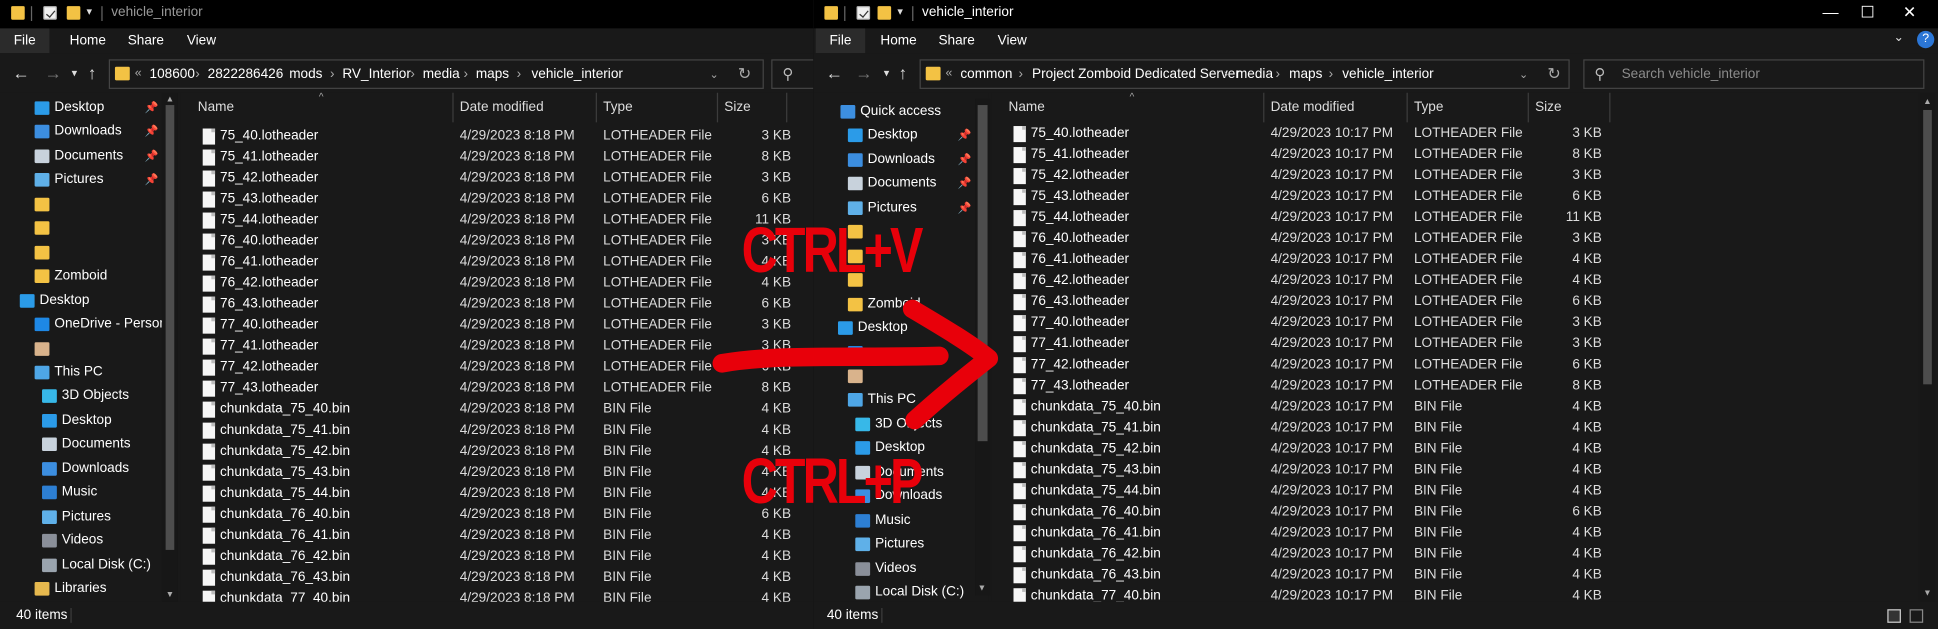 The image size is (1938, 629). What do you see at coordinates (1909, 12) in the screenshot?
I see `close-icon: ✕` at bounding box center [1909, 12].